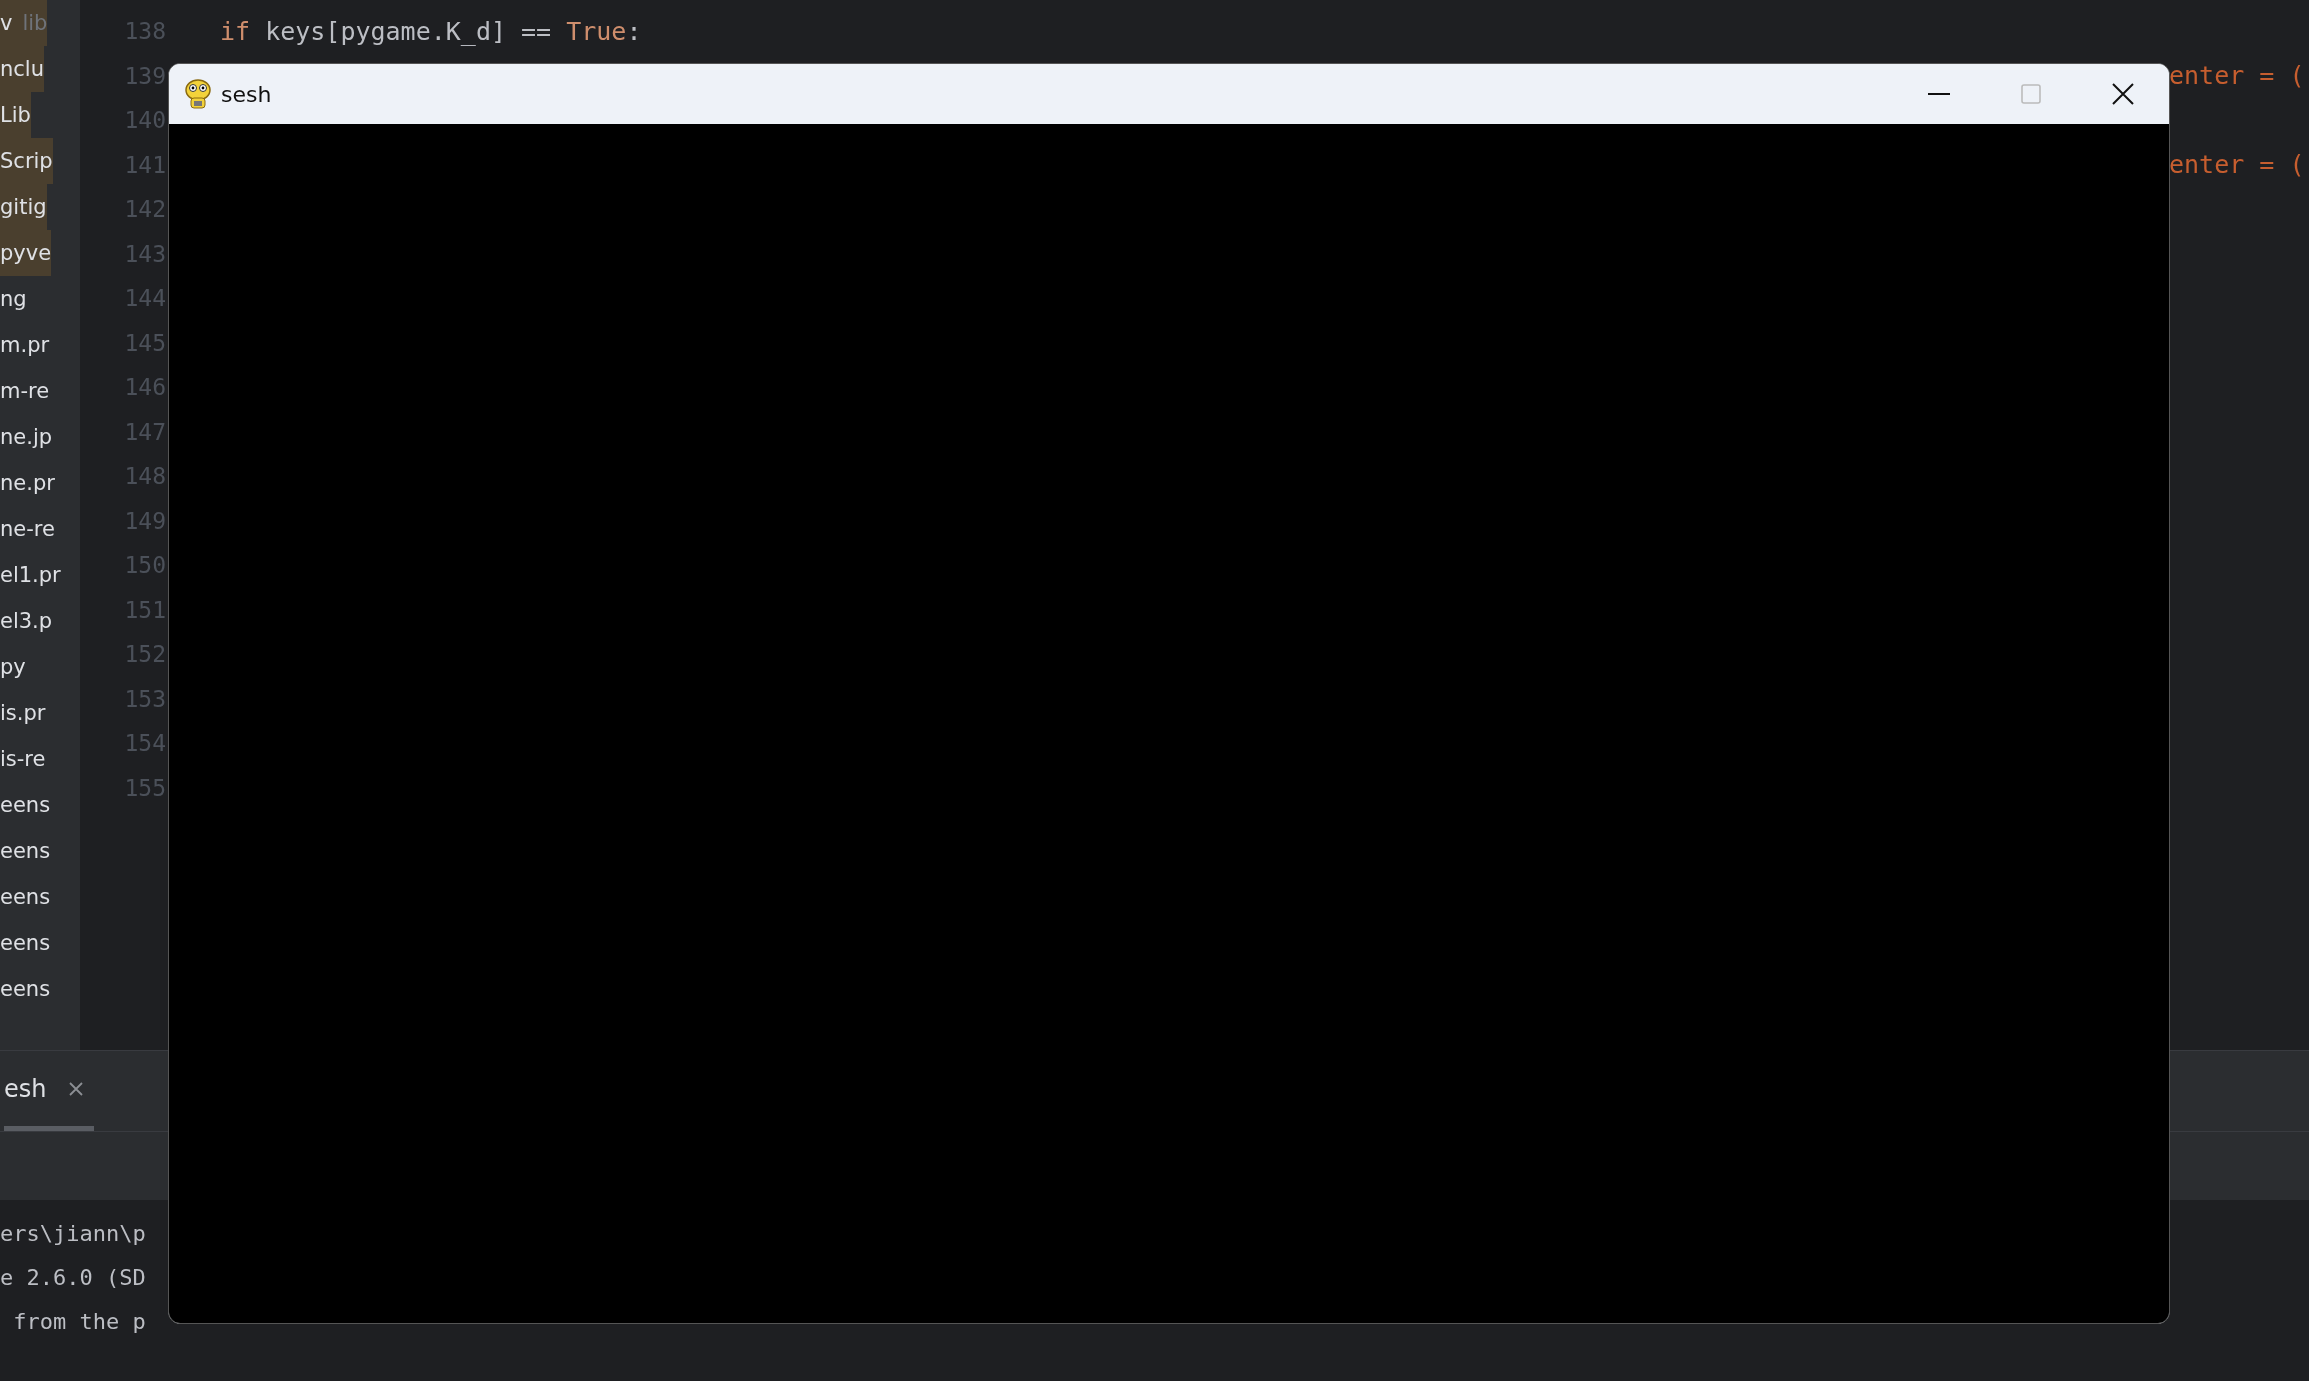 The width and height of the screenshot is (2309, 1381). I want to click on file-tree-item: pyve, so click(26, 253).